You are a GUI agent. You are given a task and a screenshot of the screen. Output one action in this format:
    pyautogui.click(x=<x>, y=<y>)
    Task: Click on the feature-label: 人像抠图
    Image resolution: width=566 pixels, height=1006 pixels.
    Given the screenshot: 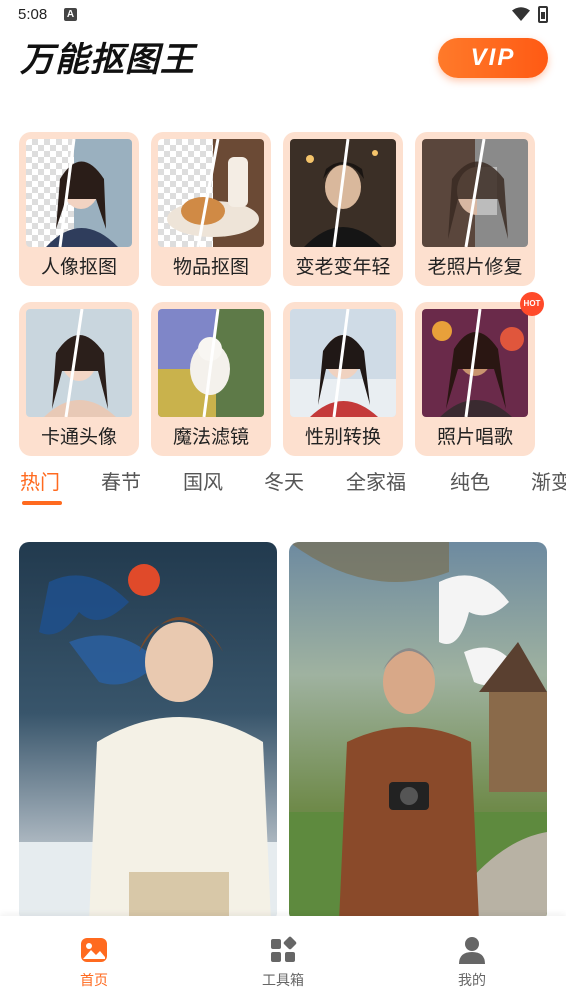 What is the action you would take?
    pyautogui.click(x=78, y=267)
    